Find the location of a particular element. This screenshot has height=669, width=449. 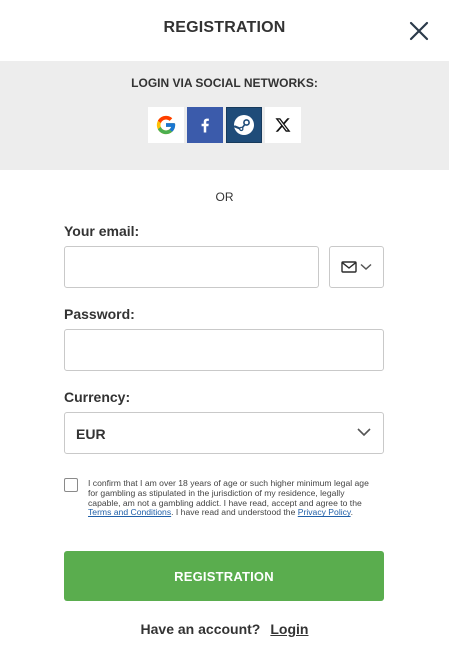

currency-select: EUR is located at coordinates (224, 433).